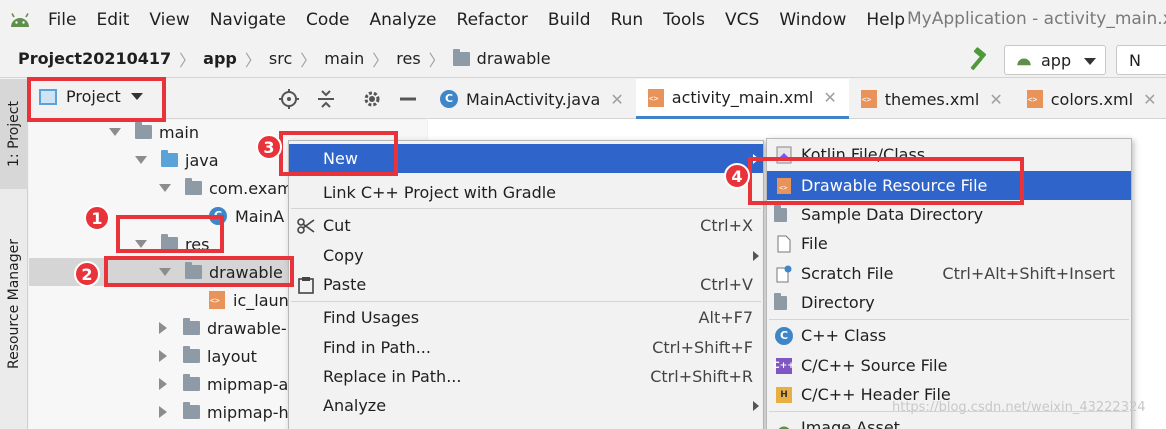 Image resolution: width=1166 pixels, height=429 pixels. I want to click on ctx-item-replace-in-path: Replace in Path... Ctrl+Shift+R, so click(526, 376).